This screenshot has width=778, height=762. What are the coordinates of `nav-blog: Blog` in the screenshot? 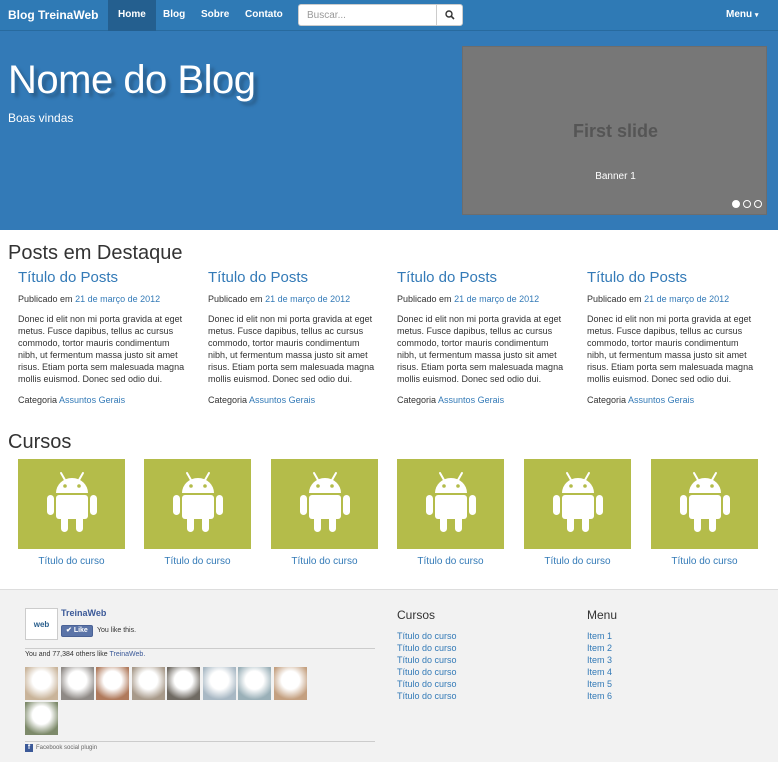 It's located at (174, 15).